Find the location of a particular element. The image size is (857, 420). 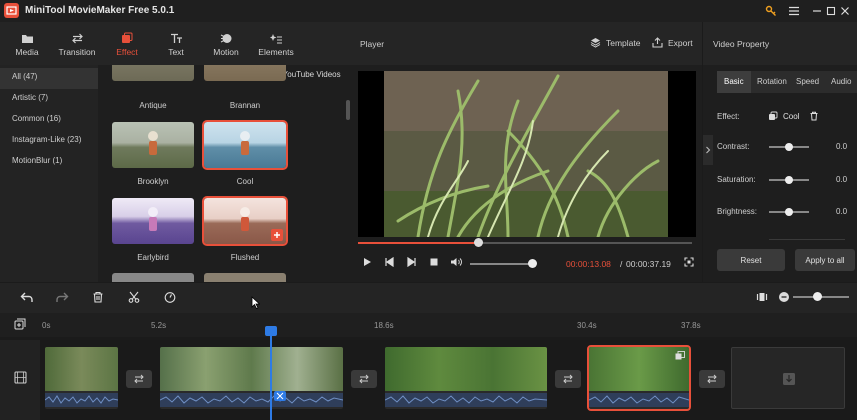

previous-frame-button is located at coordinates (389, 262).